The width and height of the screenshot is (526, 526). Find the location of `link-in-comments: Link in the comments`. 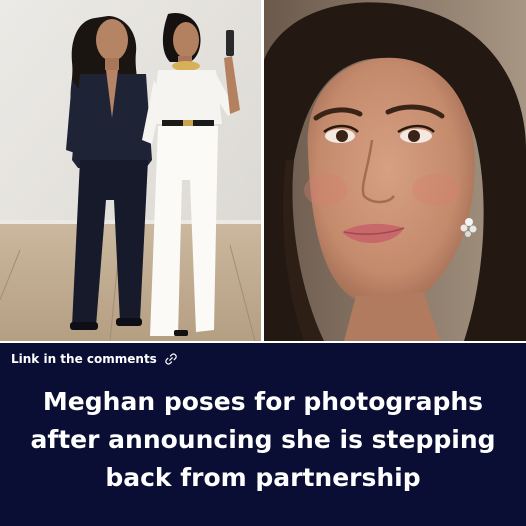

link-in-comments: Link in the comments is located at coordinates (94, 359).